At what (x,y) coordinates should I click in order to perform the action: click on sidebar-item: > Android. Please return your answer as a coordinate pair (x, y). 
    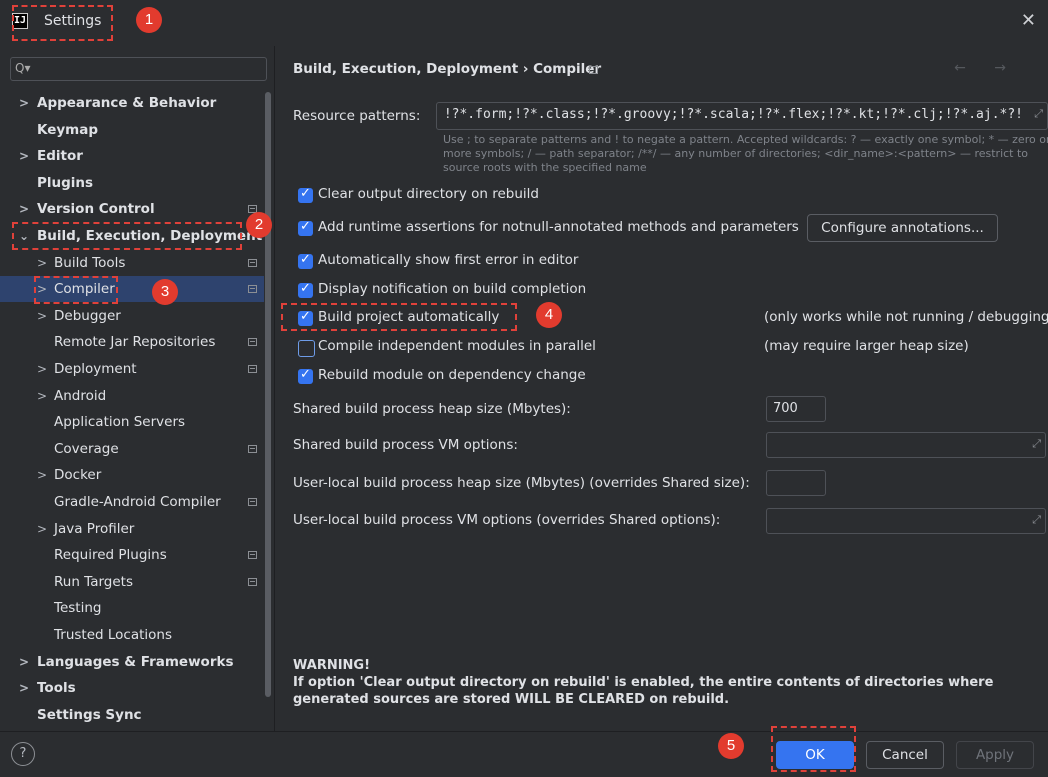
    Looking at the image, I should click on (132, 396).